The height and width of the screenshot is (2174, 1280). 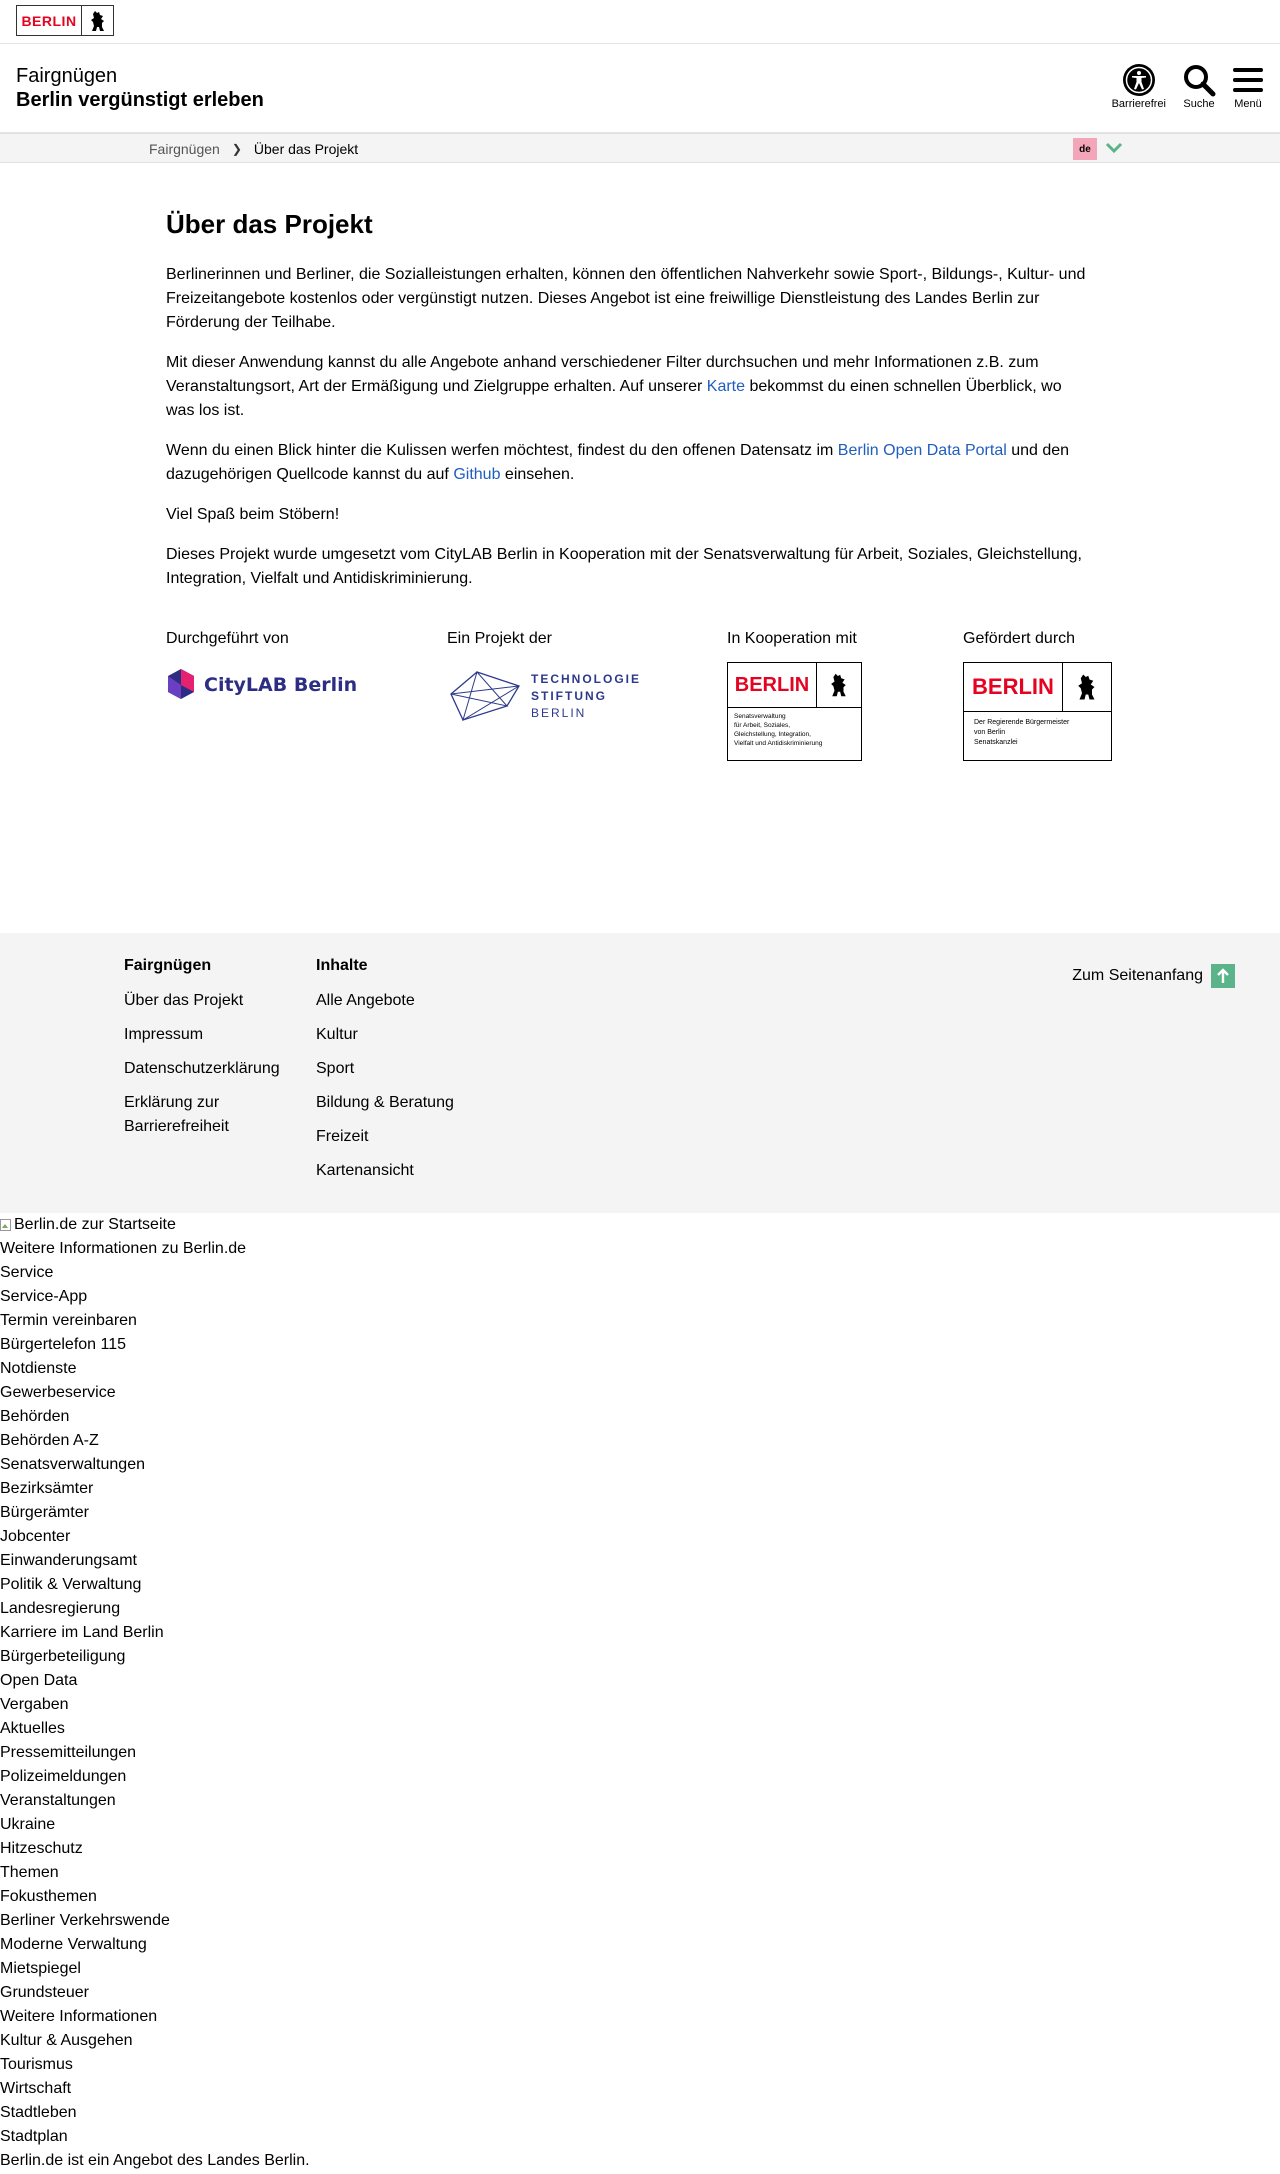 What do you see at coordinates (1139, 80) in the screenshot?
I see `accessibility-icon` at bounding box center [1139, 80].